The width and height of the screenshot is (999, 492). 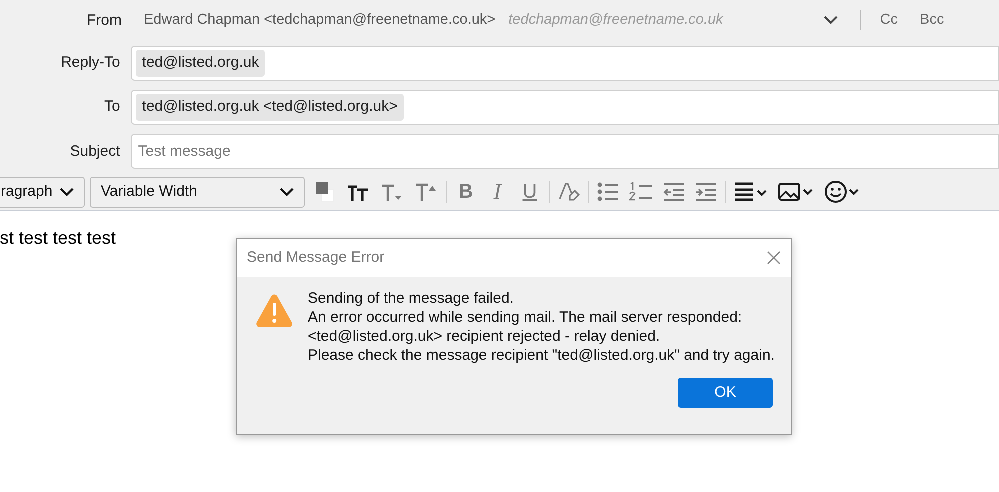 I want to click on indent-icon, so click(x=706, y=192).